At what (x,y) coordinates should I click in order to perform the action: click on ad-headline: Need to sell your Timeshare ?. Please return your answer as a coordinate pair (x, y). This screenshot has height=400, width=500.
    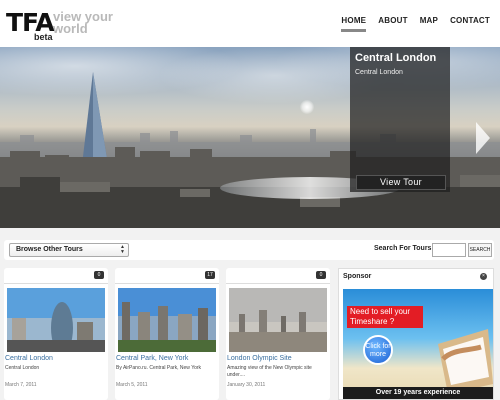
    Looking at the image, I should click on (385, 317).